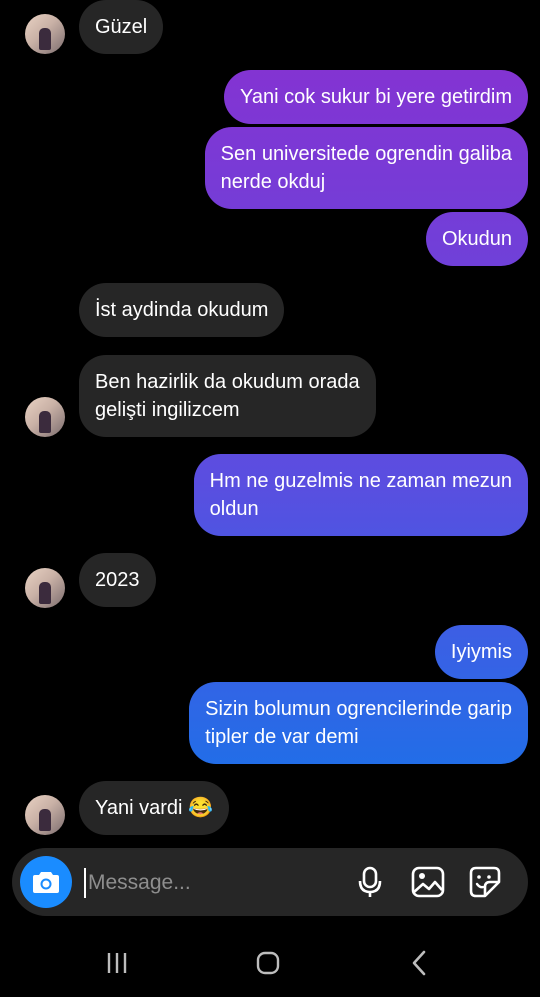  Describe the element at coordinates (370, 882) in the screenshot. I see `microphone-icon` at that location.